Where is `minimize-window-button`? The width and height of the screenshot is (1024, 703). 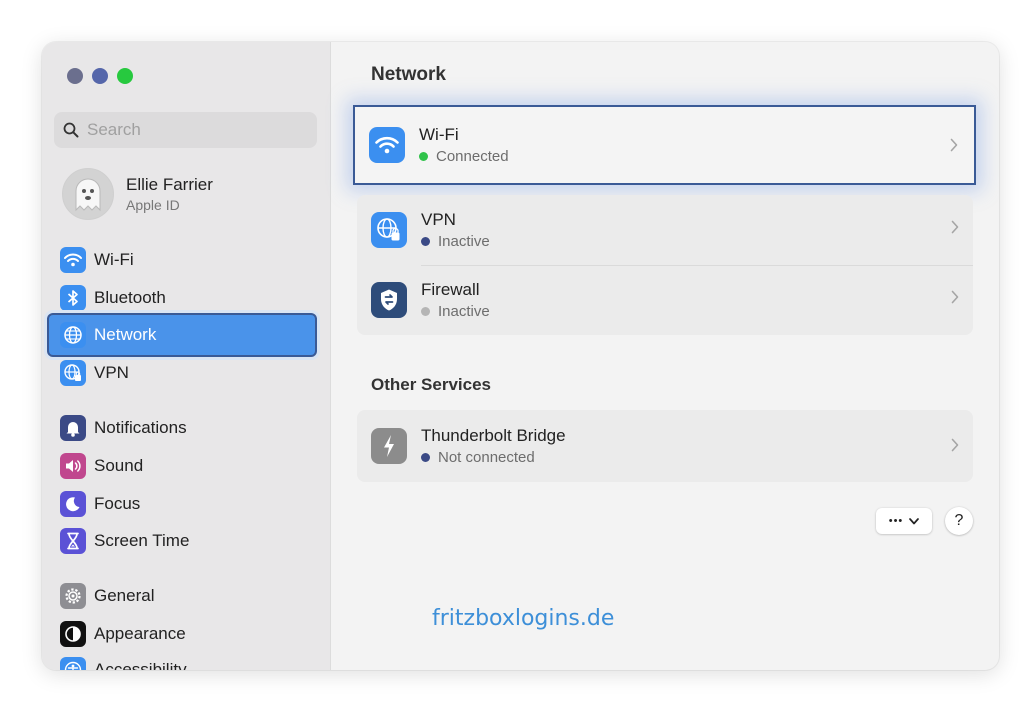
minimize-window-button is located at coordinates (100, 76).